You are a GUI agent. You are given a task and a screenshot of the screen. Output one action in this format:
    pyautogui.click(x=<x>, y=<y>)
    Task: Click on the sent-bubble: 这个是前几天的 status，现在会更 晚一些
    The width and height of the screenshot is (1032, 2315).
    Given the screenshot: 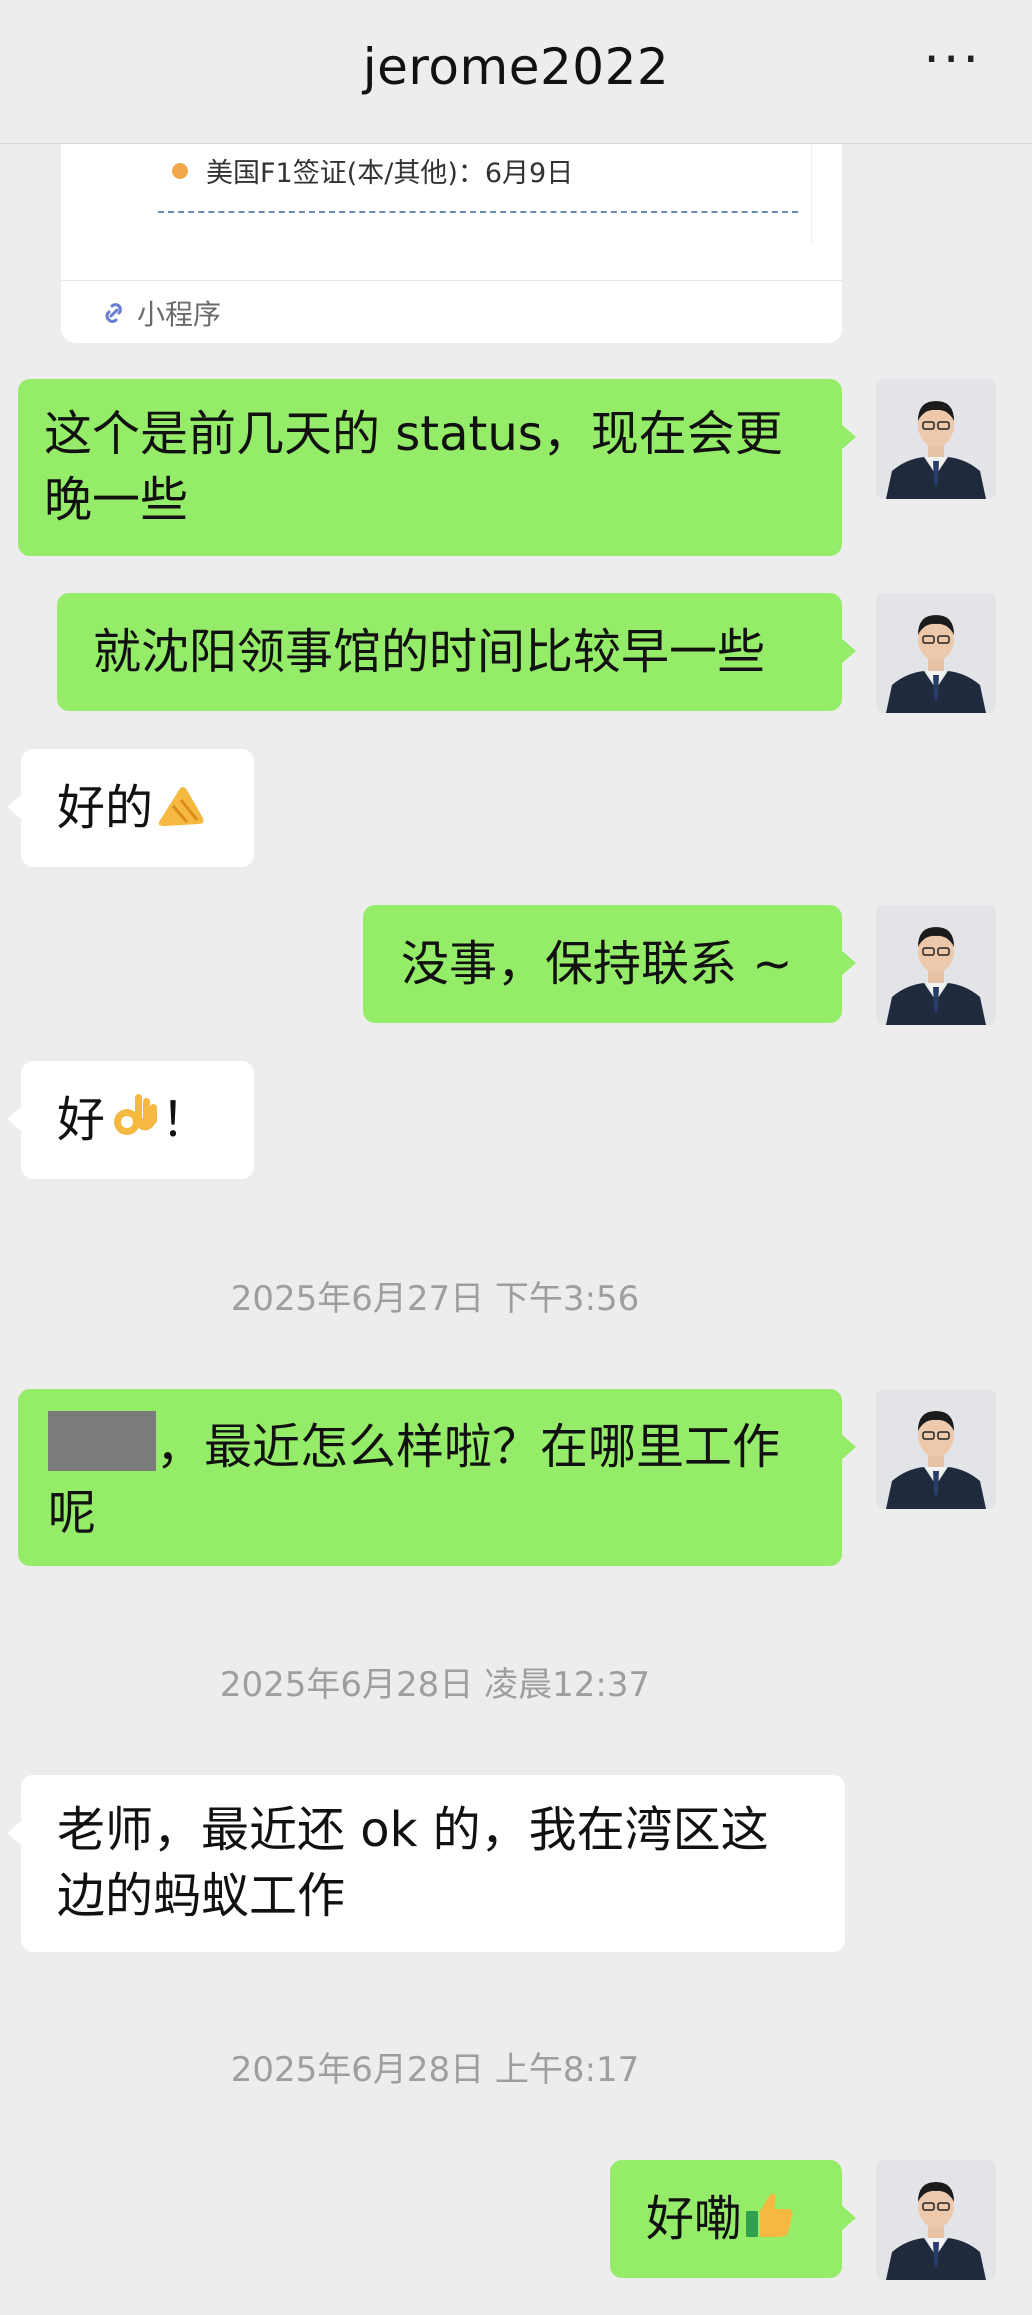 What is the action you would take?
    pyautogui.click(x=437, y=467)
    